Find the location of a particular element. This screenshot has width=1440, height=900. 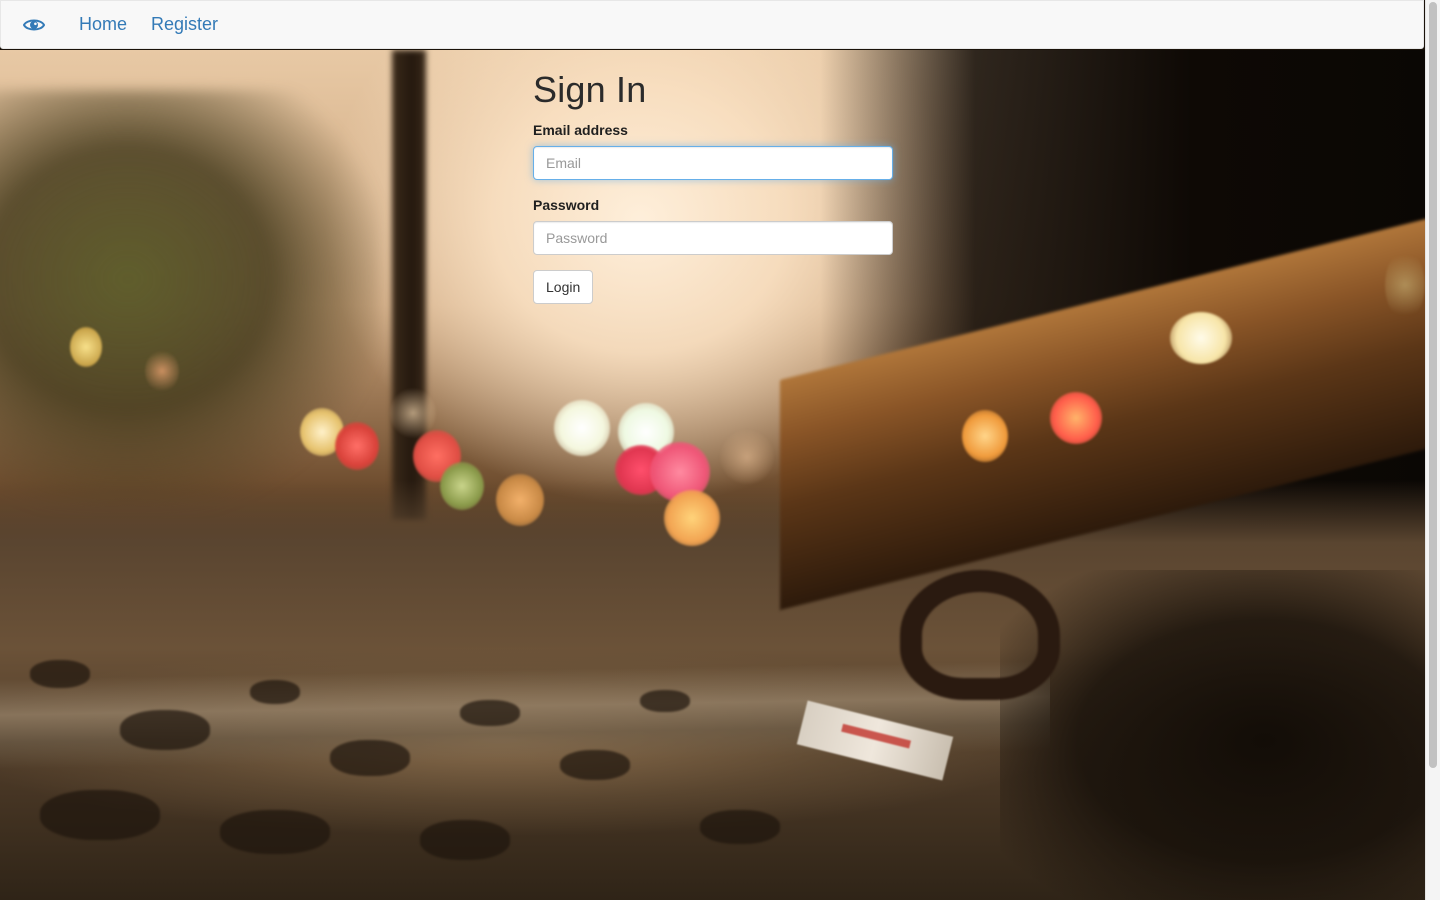

login-button: Login is located at coordinates (563, 287).